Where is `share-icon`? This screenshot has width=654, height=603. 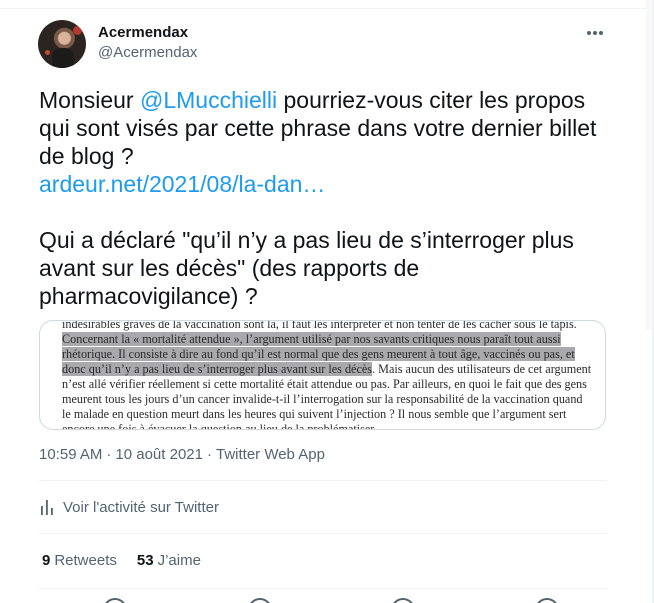 share-icon is located at coordinates (547, 600).